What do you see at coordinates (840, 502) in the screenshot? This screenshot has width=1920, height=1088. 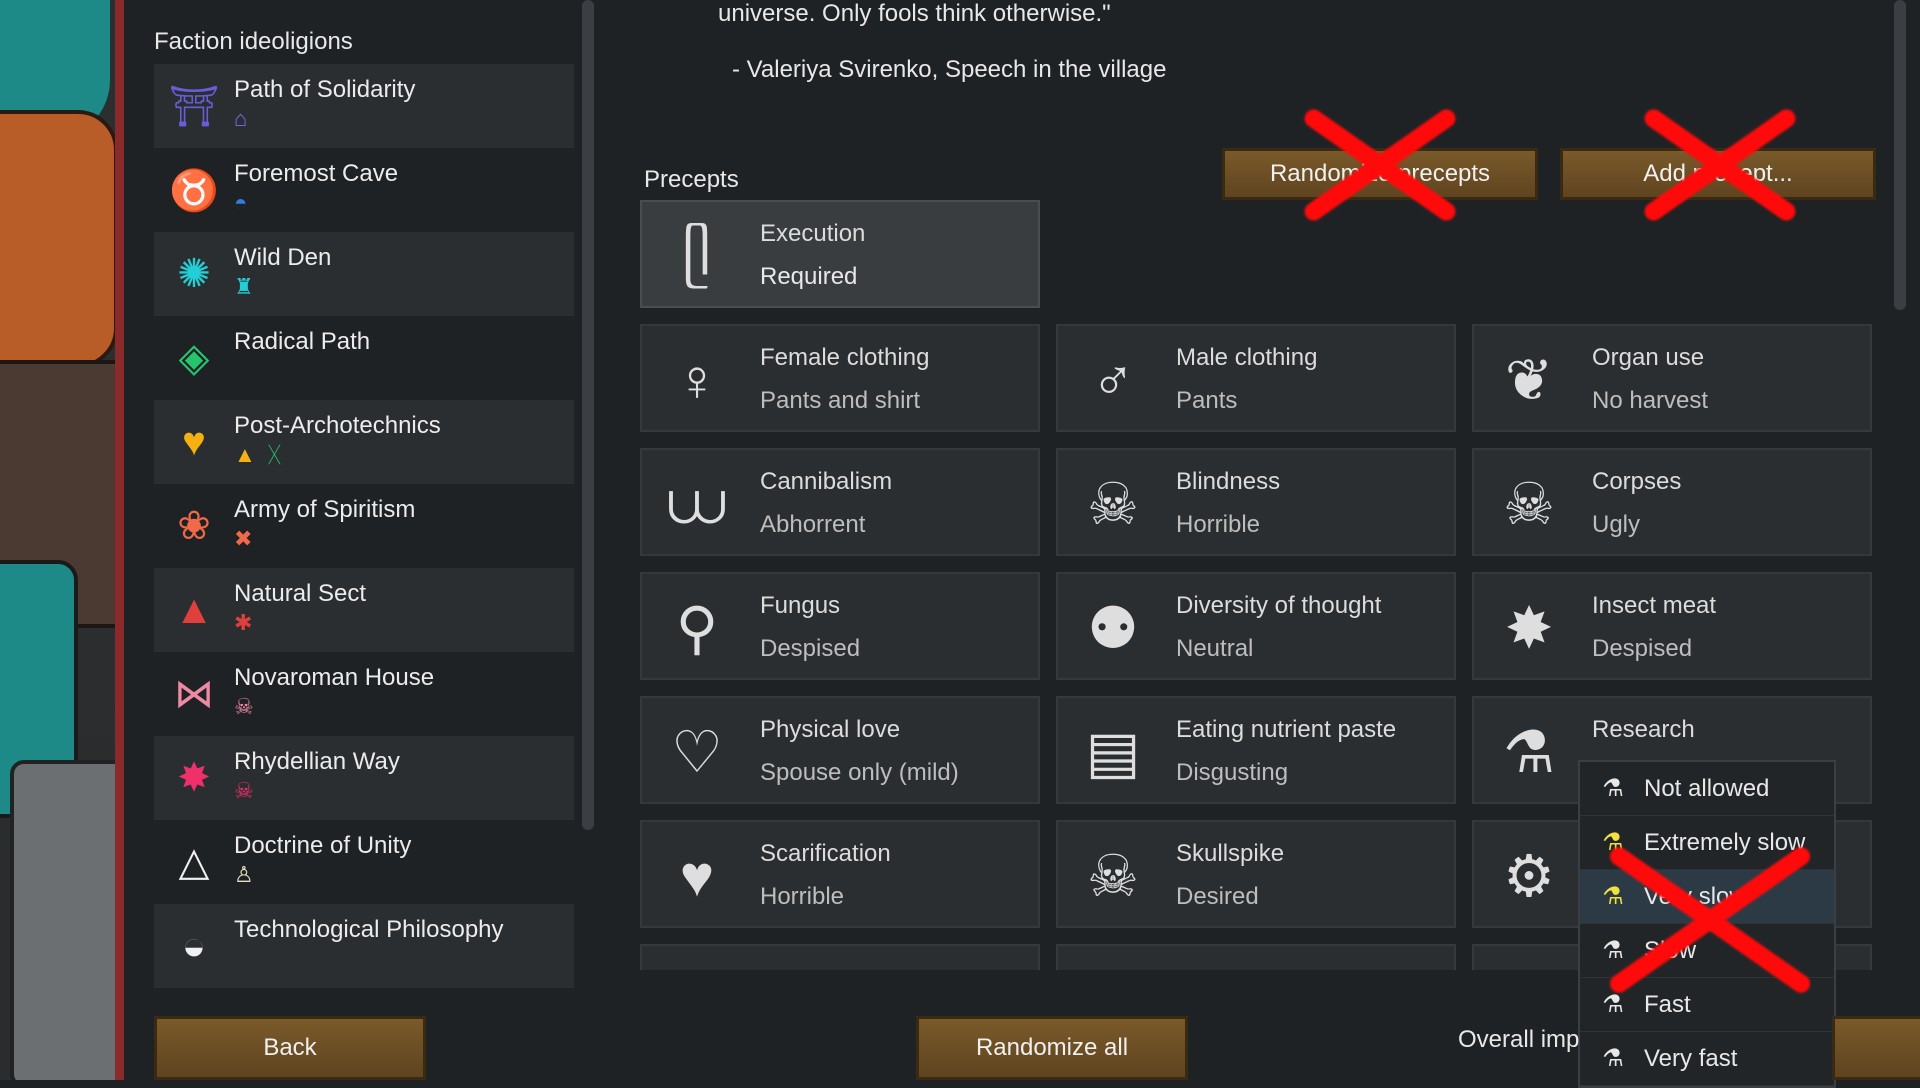 I see `precept-card: ⩊ Cannibalism Abhorrent` at bounding box center [840, 502].